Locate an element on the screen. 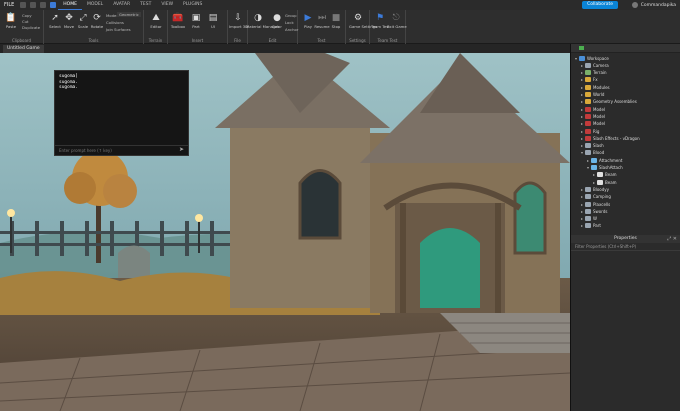 Image resolution: width=680 pixels, height=411 pixels. collisions-toggle: Collisions is located at coordinates (115, 22).